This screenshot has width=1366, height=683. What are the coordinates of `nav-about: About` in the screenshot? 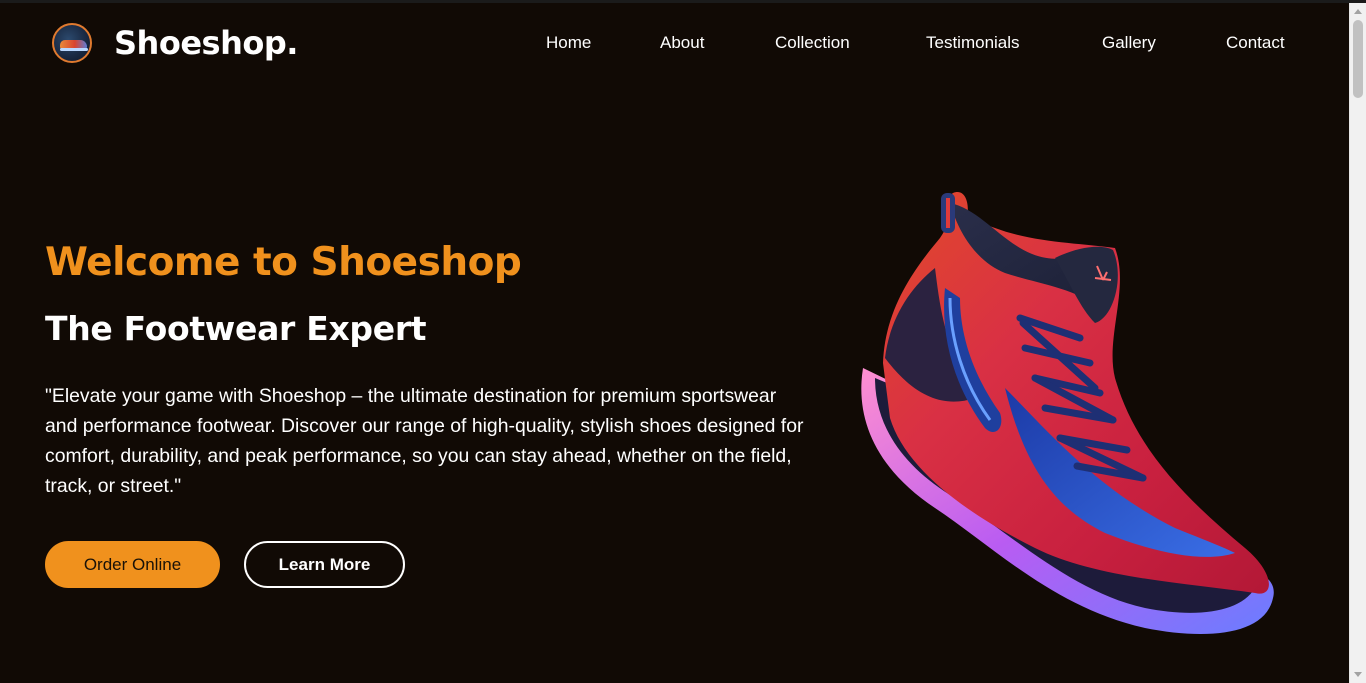 It's located at (682, 43).